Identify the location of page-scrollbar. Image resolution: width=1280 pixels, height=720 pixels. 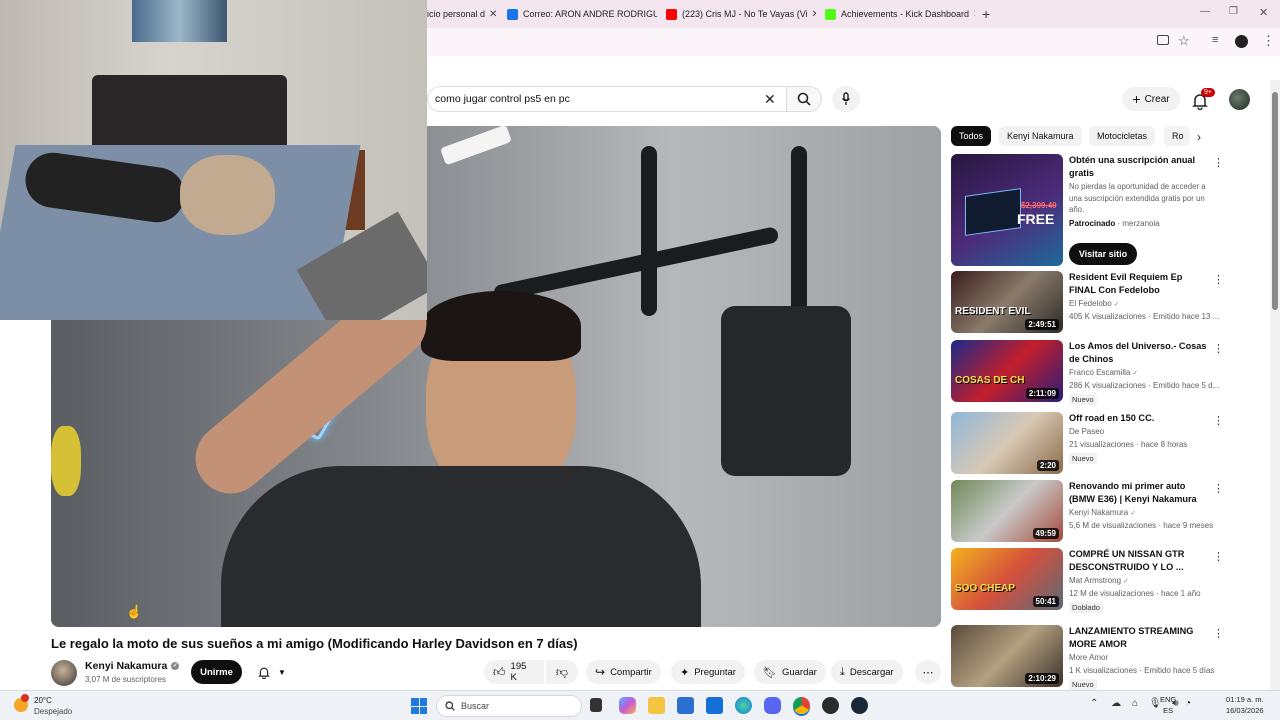
(1275, 385).